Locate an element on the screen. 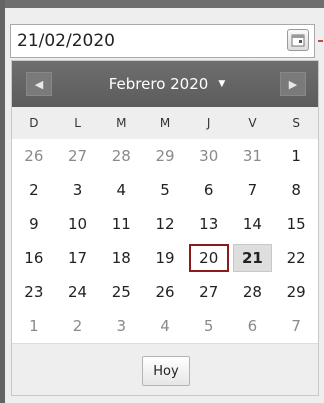 The height and width of the screenshot is (403, 324). date-input is located at coordinates (146, 41).